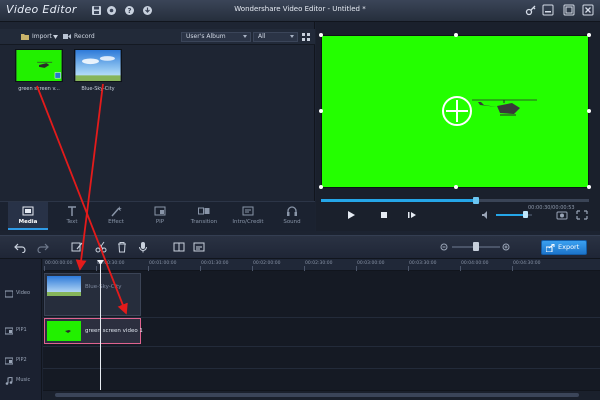 This screenshot has width=600, height=400. Describe the element at coordinates (371, 263) in the screenshot. I see `ruler-tick-label: 00:03:00:00` at that location.